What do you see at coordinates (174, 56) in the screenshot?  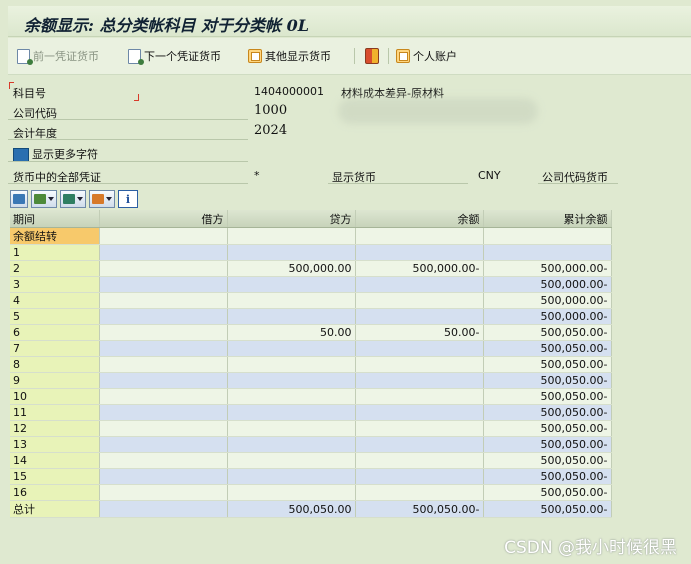 I see `next-document-currency-button: 下一个凭证货币` at bounding box center [174, 56].